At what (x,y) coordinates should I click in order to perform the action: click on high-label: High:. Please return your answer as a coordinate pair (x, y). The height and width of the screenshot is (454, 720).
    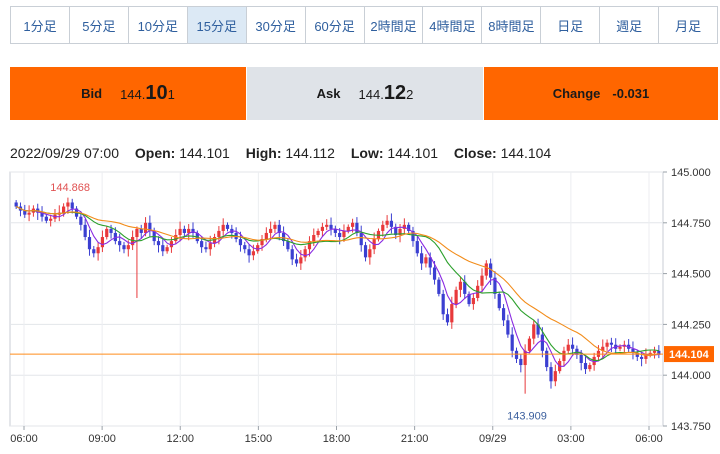
    Looking at the image, I should click on (263, 153).